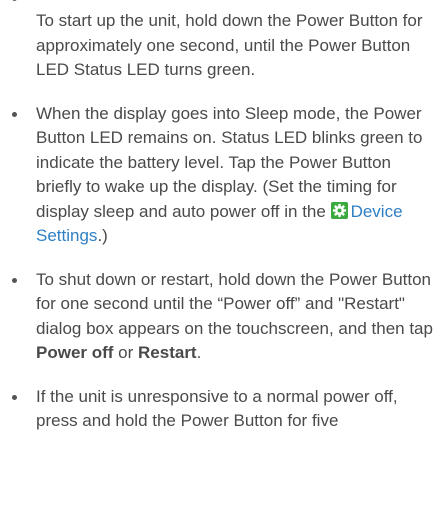  I want to click on item-text-end: ., so click(199, 352).